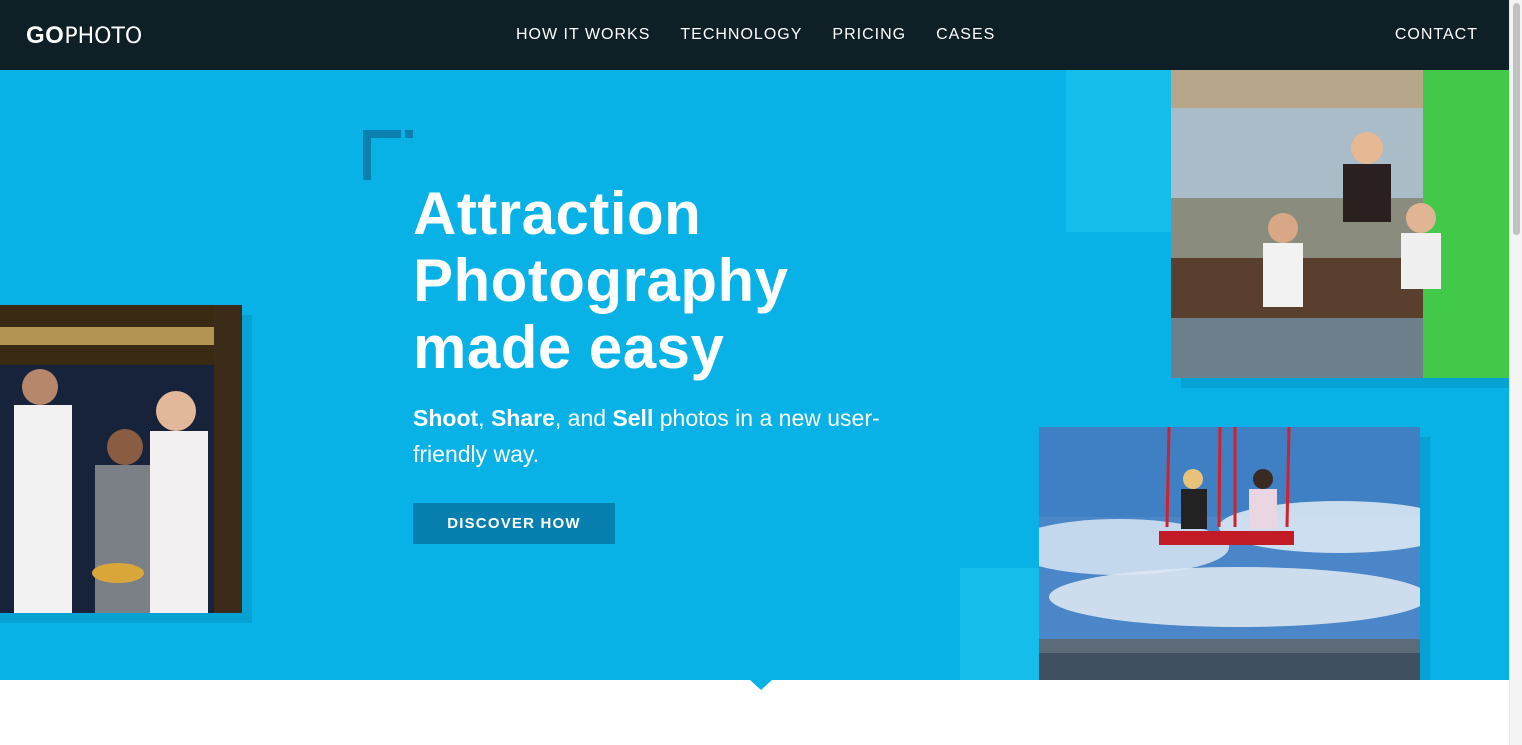  Describe the element at coordinates (45, 35) in the screenshot. I see `logo-go: GO` at that location.